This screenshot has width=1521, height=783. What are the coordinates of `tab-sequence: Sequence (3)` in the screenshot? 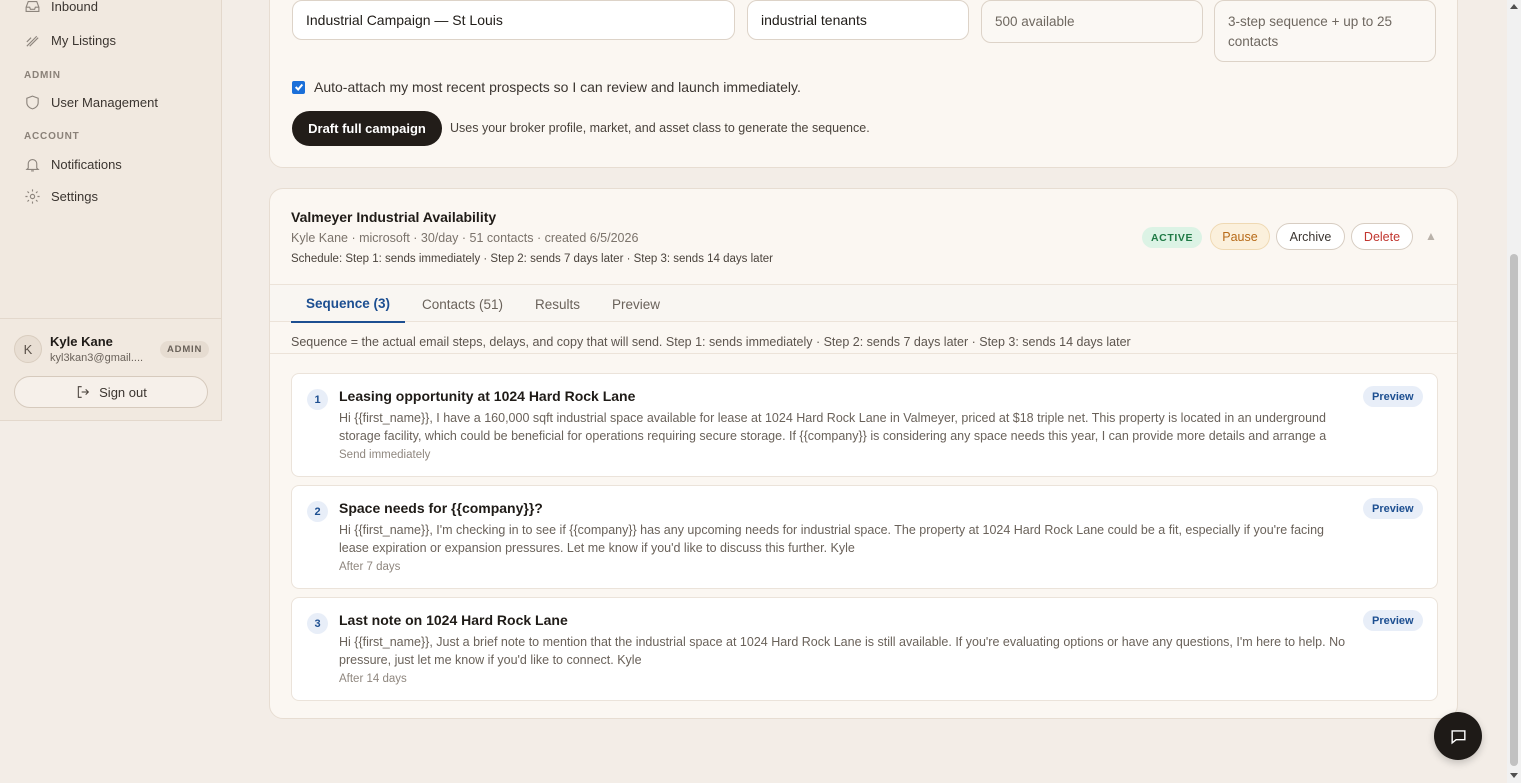 It's located at (348, 304).